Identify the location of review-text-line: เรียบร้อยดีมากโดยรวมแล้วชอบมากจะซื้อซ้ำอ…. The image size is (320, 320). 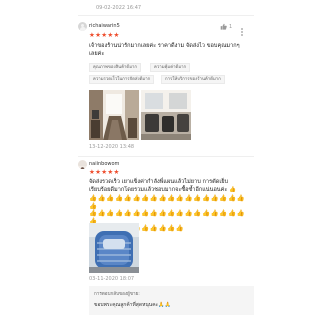
(163, 190).